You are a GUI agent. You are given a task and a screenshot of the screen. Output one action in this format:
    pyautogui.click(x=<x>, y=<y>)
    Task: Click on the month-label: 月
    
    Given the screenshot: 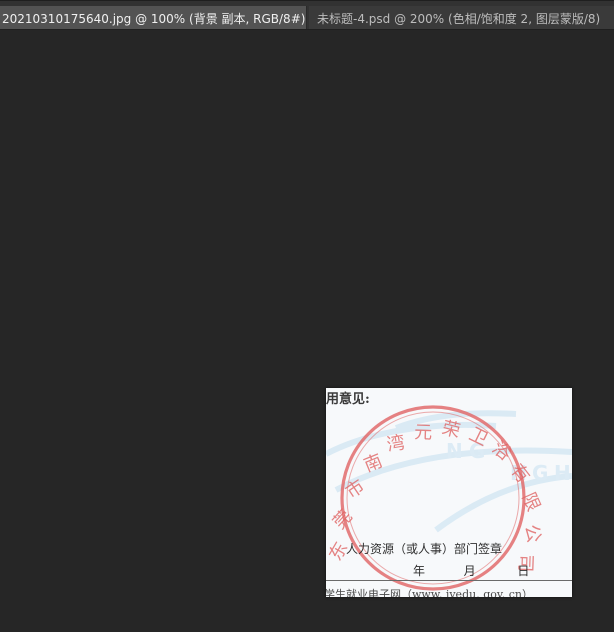 What is the action you would take?
    pyautogui.click(x=469, y=571)
    